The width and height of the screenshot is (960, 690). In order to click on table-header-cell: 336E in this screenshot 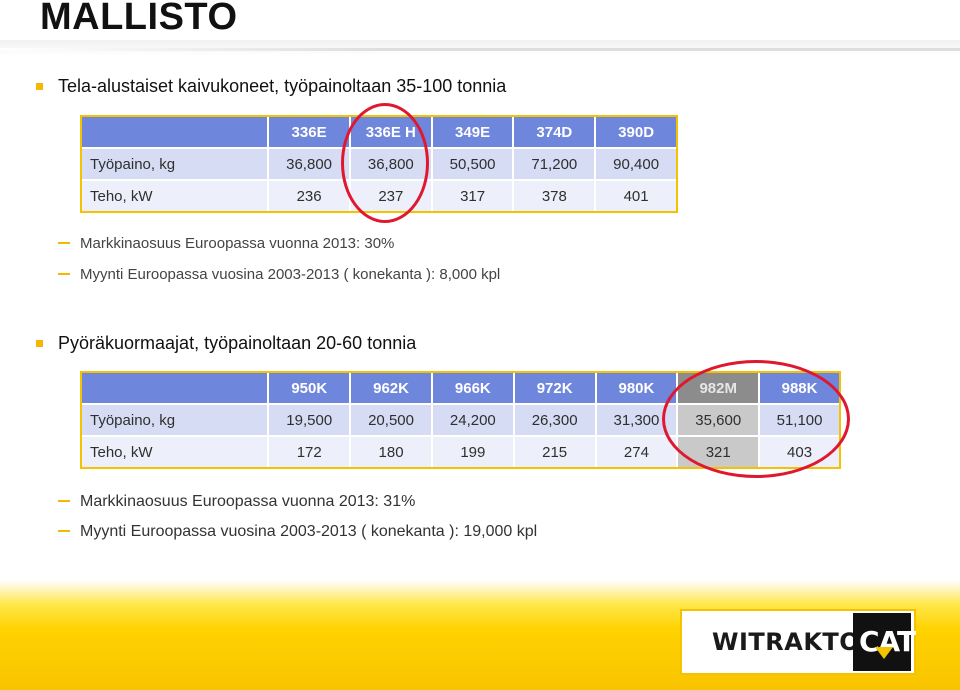, I will do `click(309, 132)`.